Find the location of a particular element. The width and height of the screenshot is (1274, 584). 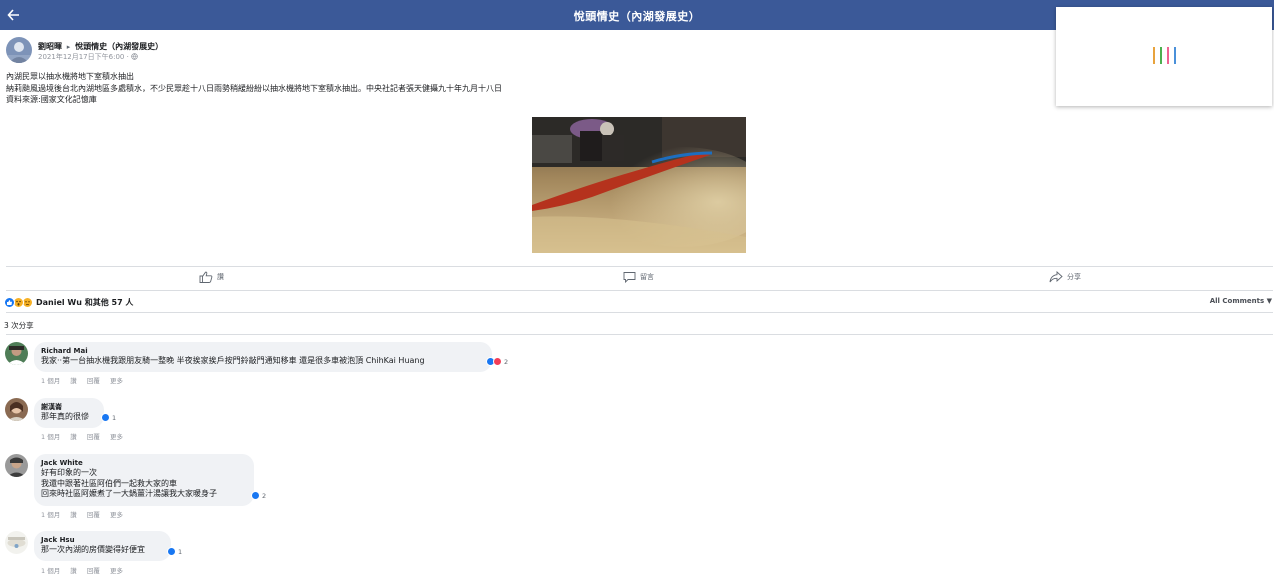

group-name: 悅頭情史（內湖發展史） is located at coordinates (119, 46).